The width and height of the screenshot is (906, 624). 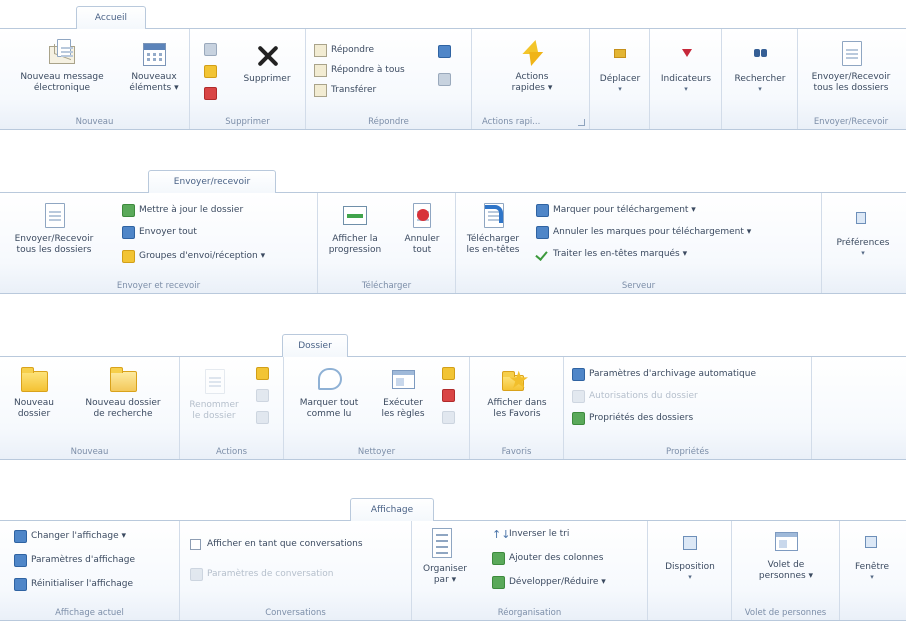 I want to click on run-rules-button: Exécuter les règles, so click(x=403, y=392).